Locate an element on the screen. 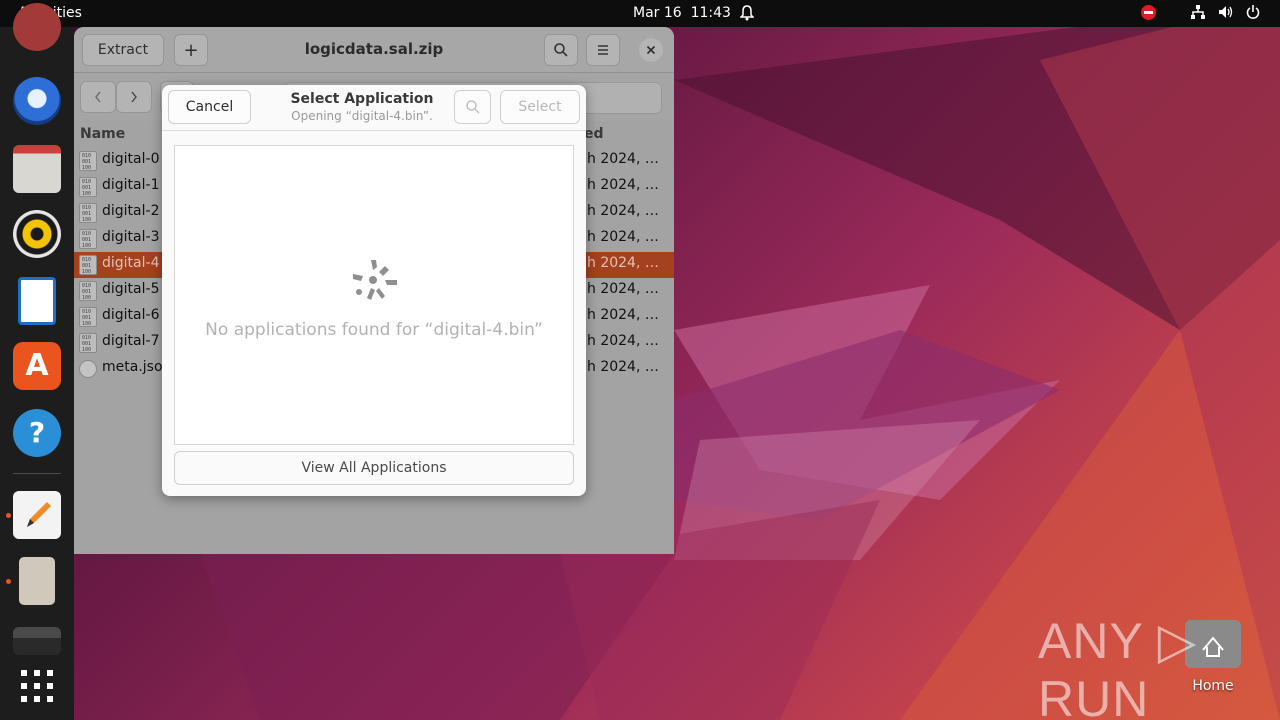 Image resolution: width=1280 pixels, height=720 pixels. volume-icon is located at coordinates (1226, 12).